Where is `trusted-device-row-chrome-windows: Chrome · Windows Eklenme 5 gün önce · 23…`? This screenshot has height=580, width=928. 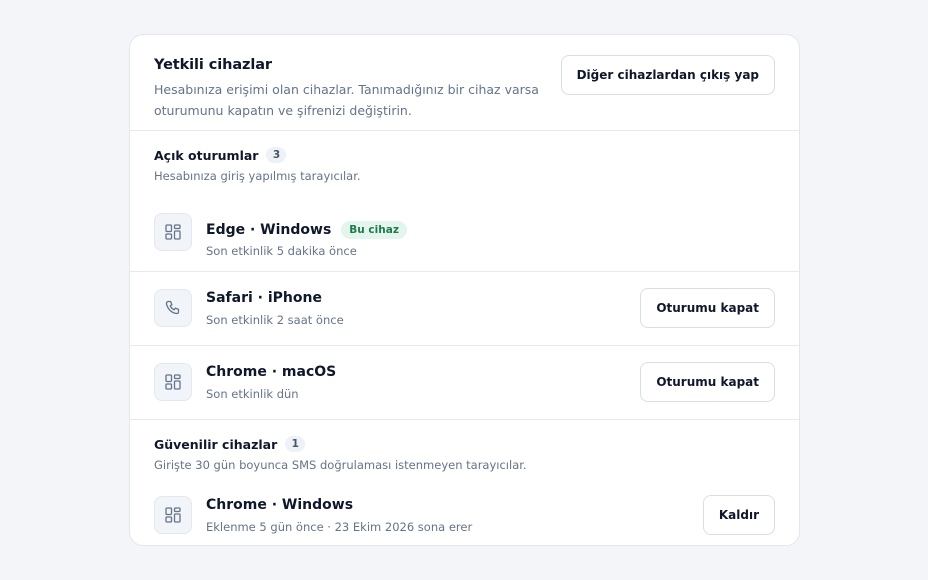
trusted-device-row-chrome-windows: Chrome · Windows Eklenme 5 gün önce · 23… is located at coordinates (464, 508).